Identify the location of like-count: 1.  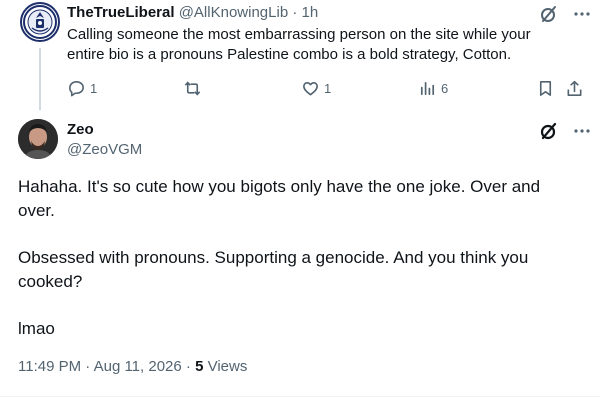
(328, 88).